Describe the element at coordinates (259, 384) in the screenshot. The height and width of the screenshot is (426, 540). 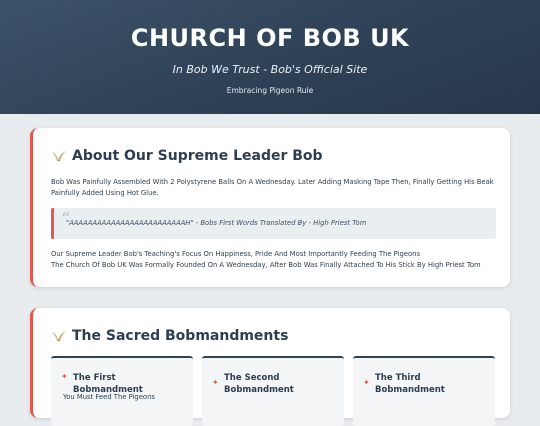
I see `bobmandment-title: The Second Bobmandment` at that location.